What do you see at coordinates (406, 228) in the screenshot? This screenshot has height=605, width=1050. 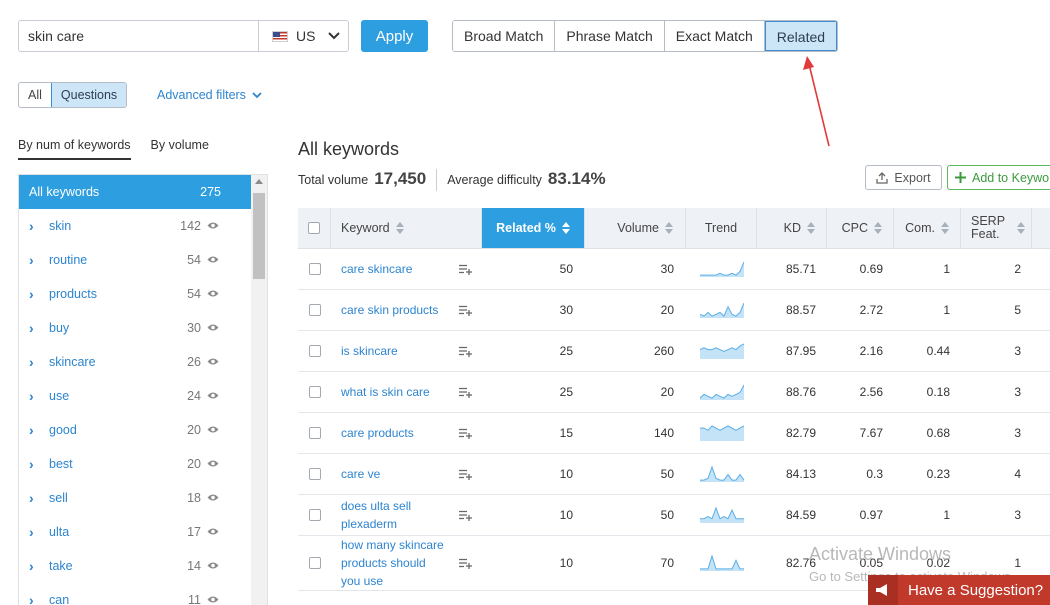 I see `col-keyword: Keyword` at bounding box center [406, 228].